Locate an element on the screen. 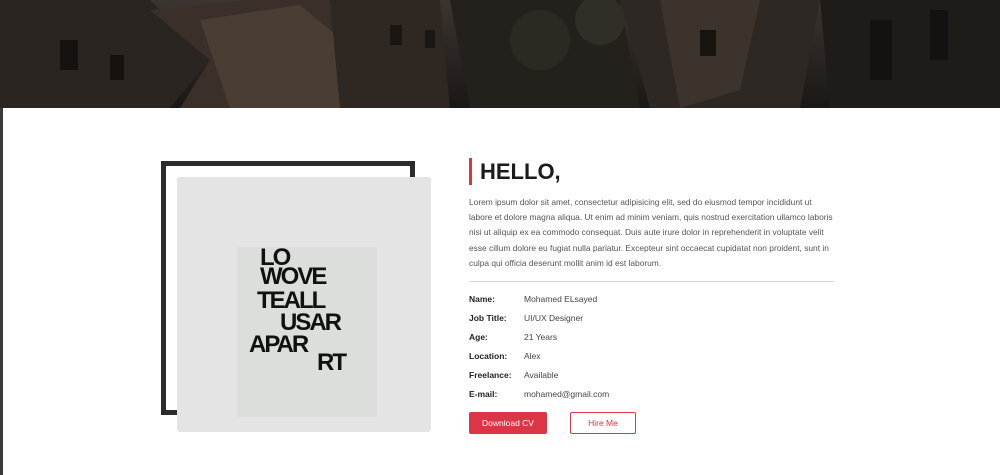 This screenshot has height=475, width=1000. info-label: Name: is located at coordinates (482, 298).